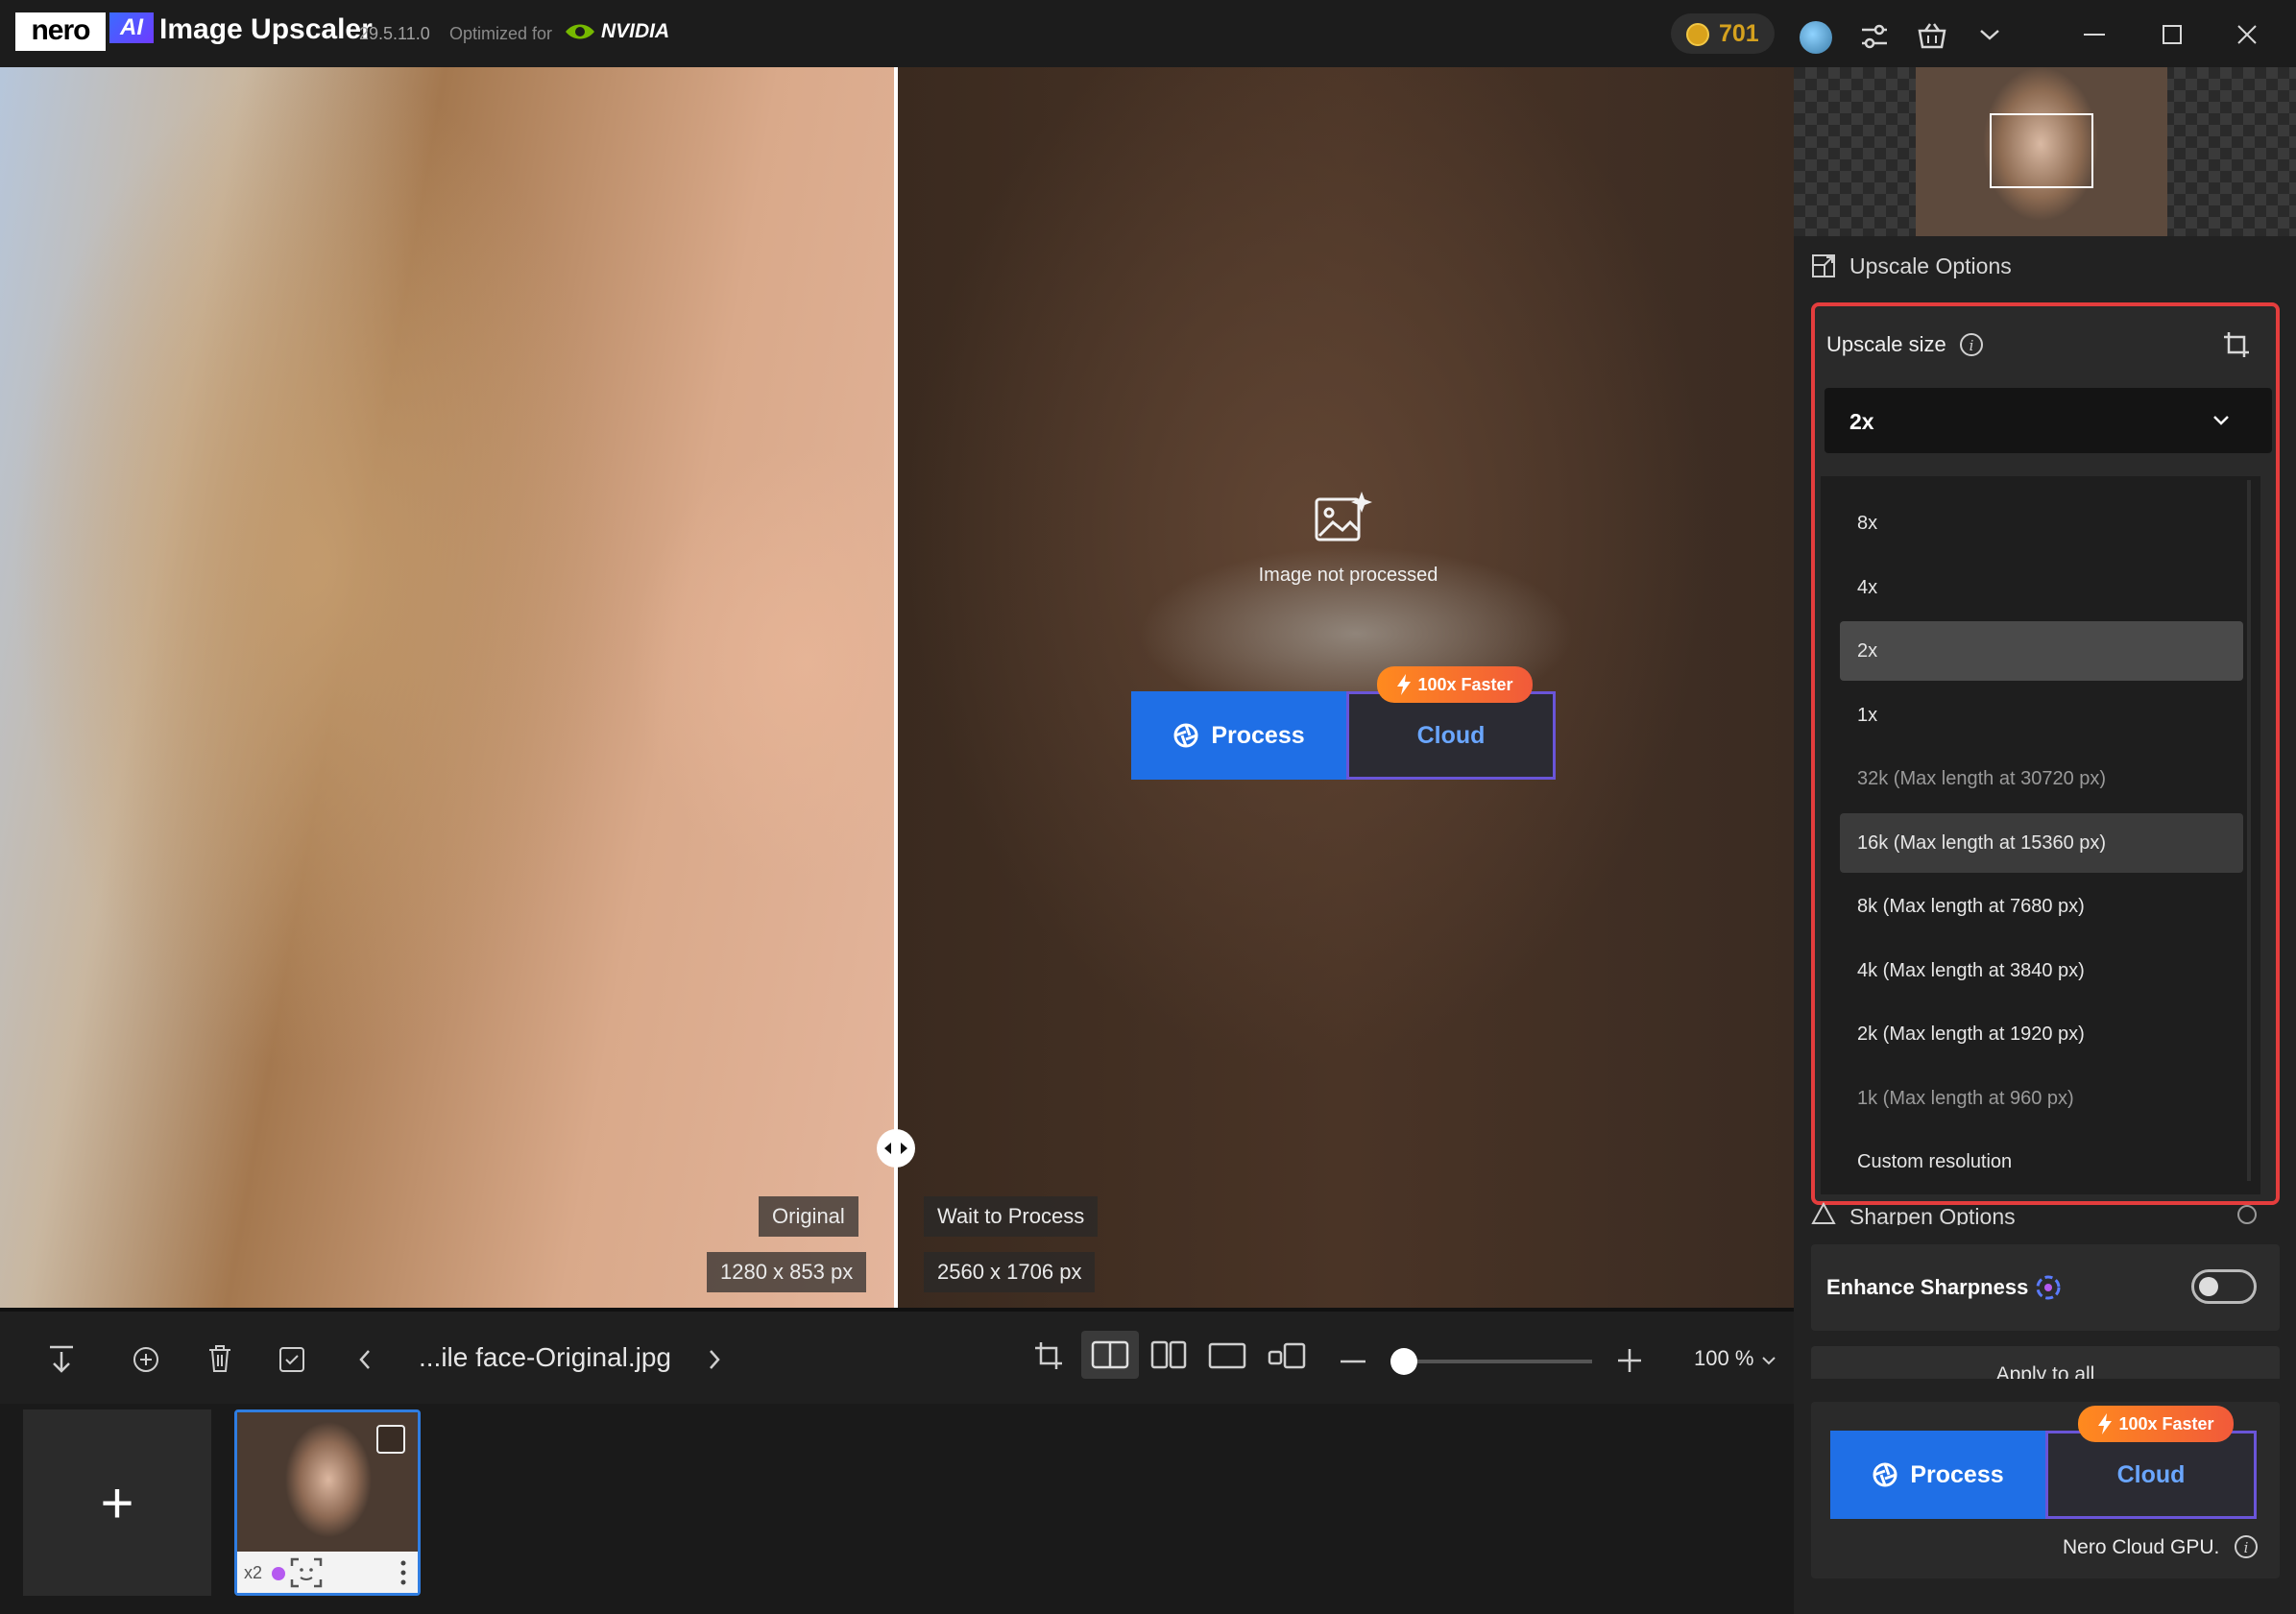 The width and height of the screenshot is (2296, 1614). I want to click on apply-to-all-label: Apply to all, so click(2045, 1371).